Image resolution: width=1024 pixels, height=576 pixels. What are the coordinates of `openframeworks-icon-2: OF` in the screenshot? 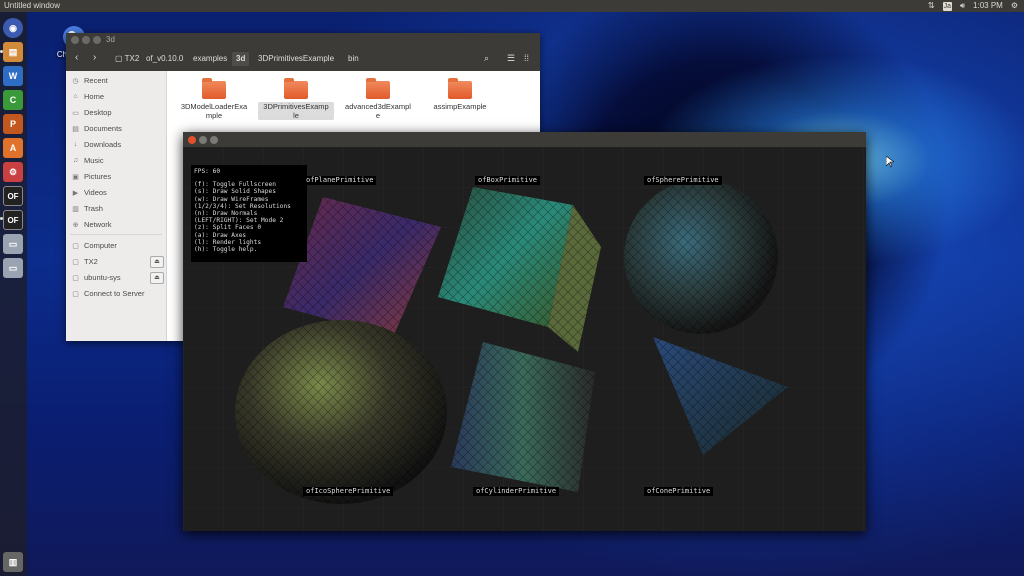 It's located at (13, 220).